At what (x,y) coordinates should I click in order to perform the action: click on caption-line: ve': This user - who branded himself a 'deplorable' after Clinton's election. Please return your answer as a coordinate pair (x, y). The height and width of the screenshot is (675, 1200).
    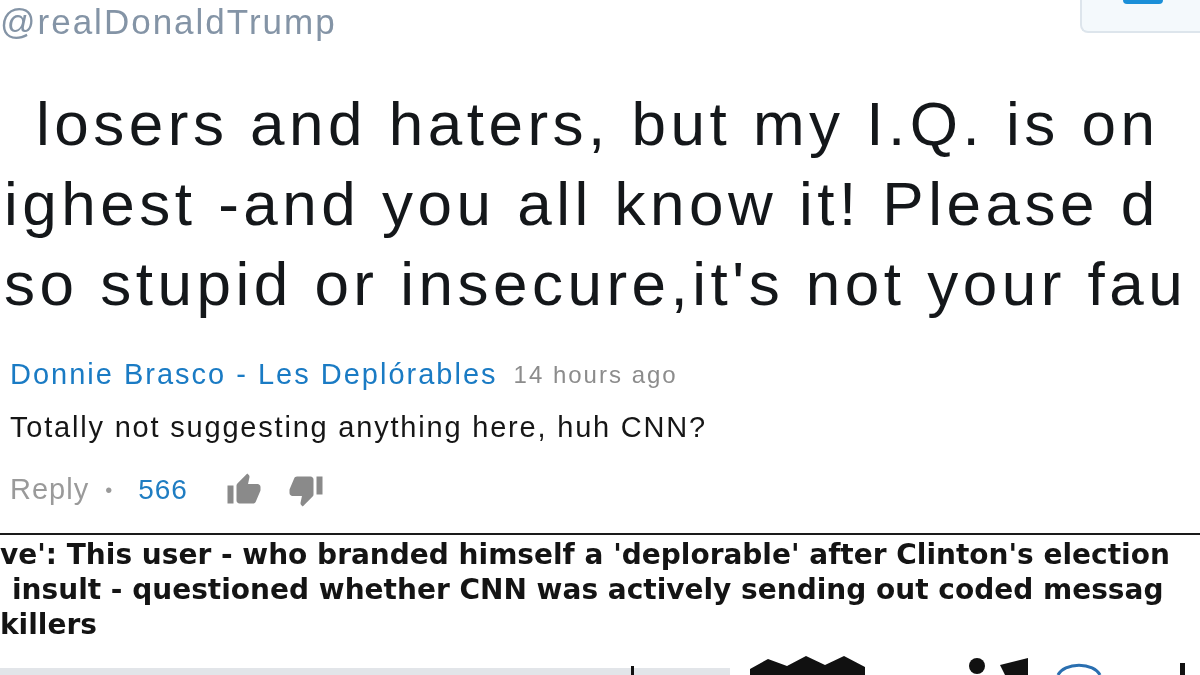
    Looking at the image, I should click on (585, 554).